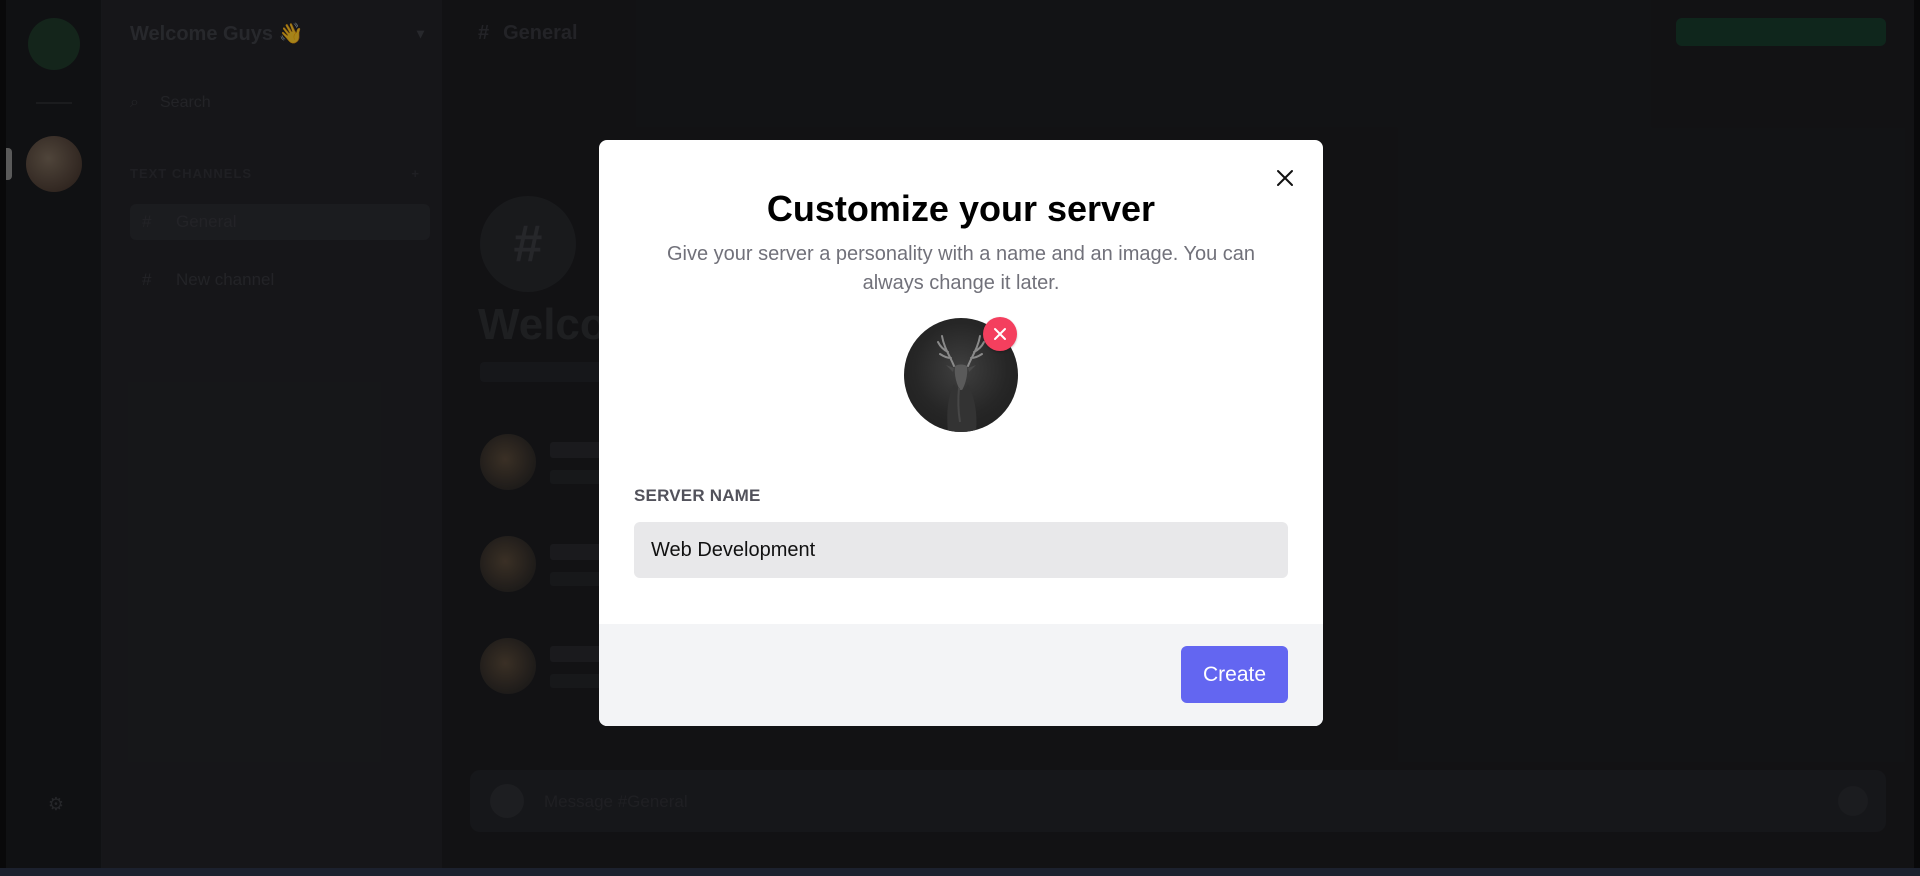  What do you see at coordinates (961, 550) in the screenshot?
I see `server-name-input` at bounding box center [961, 550].